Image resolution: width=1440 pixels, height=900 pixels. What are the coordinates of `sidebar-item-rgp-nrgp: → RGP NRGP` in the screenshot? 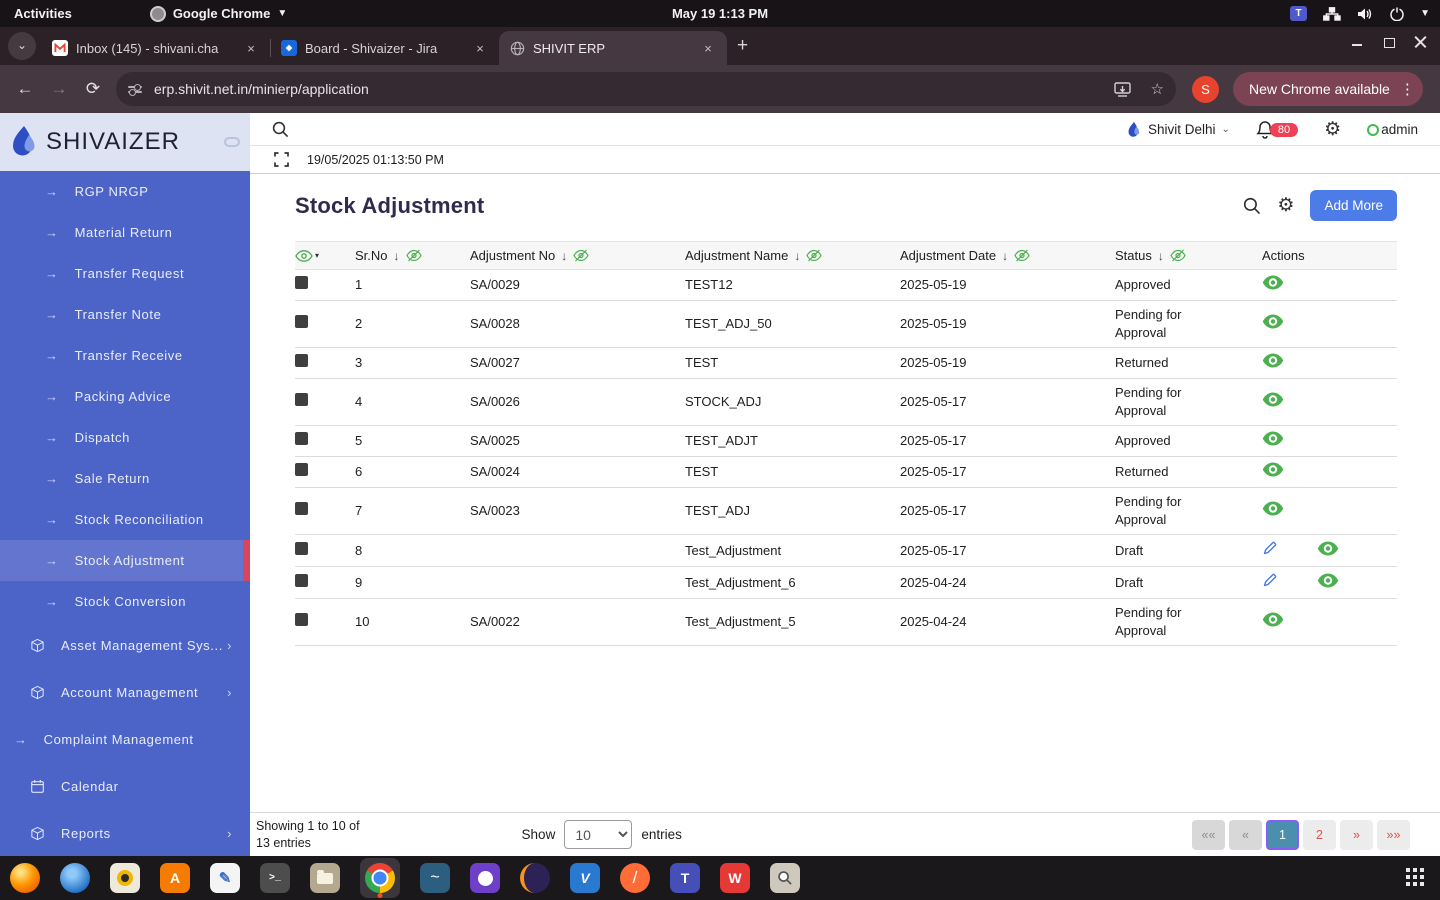 It's located at (125, 191).